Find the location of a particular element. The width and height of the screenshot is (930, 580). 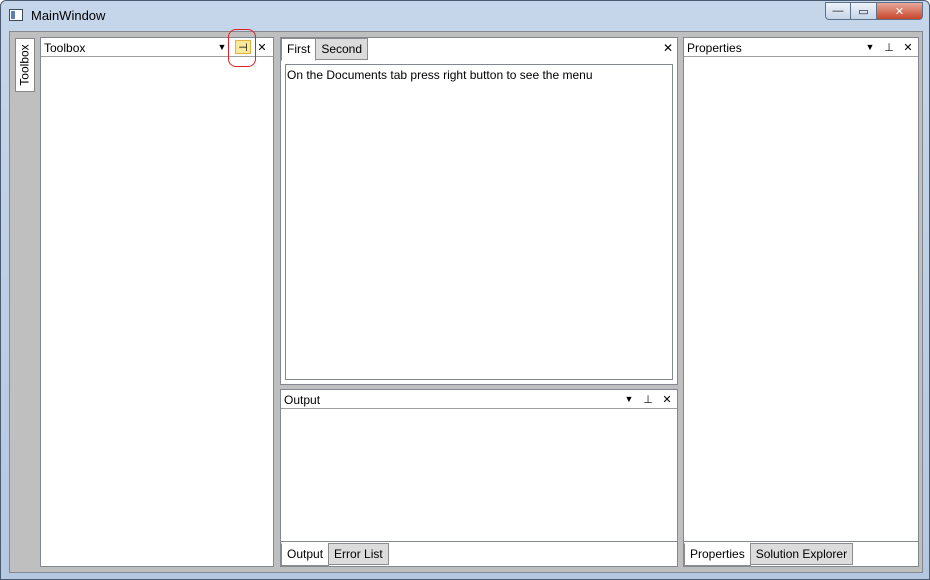

properties-tabs: Properties Solution Explorer is located at coordinates (769, 554).